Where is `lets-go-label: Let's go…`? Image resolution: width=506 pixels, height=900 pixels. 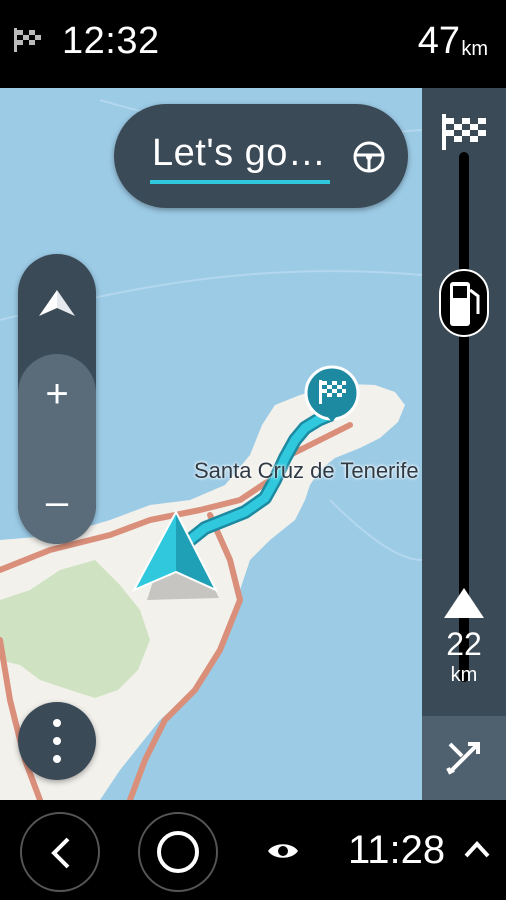
lets-go-label: Let's go… is located at coordinates (239, 153).